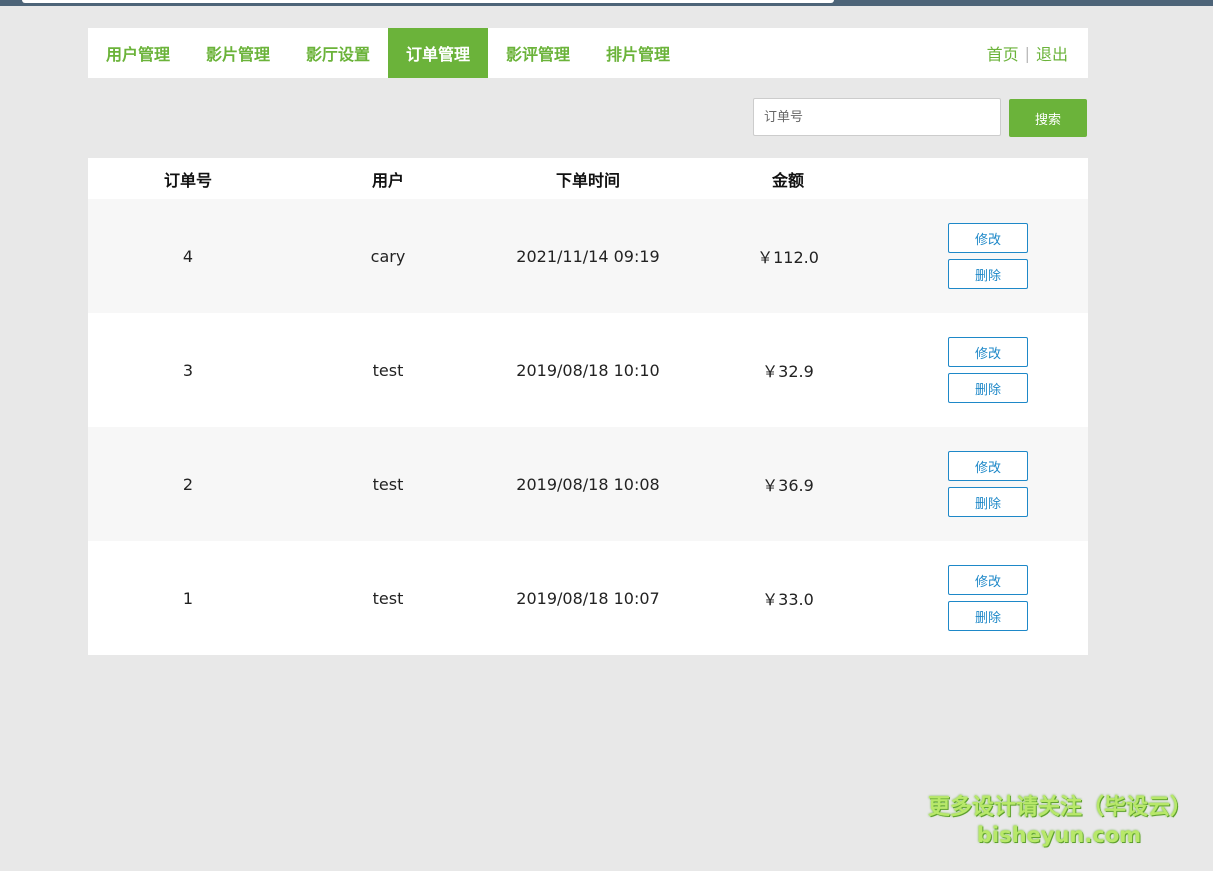  Describe the element at coordinates (1052, 53) in the screenshot. I see `logout-link: 退出` at that location.